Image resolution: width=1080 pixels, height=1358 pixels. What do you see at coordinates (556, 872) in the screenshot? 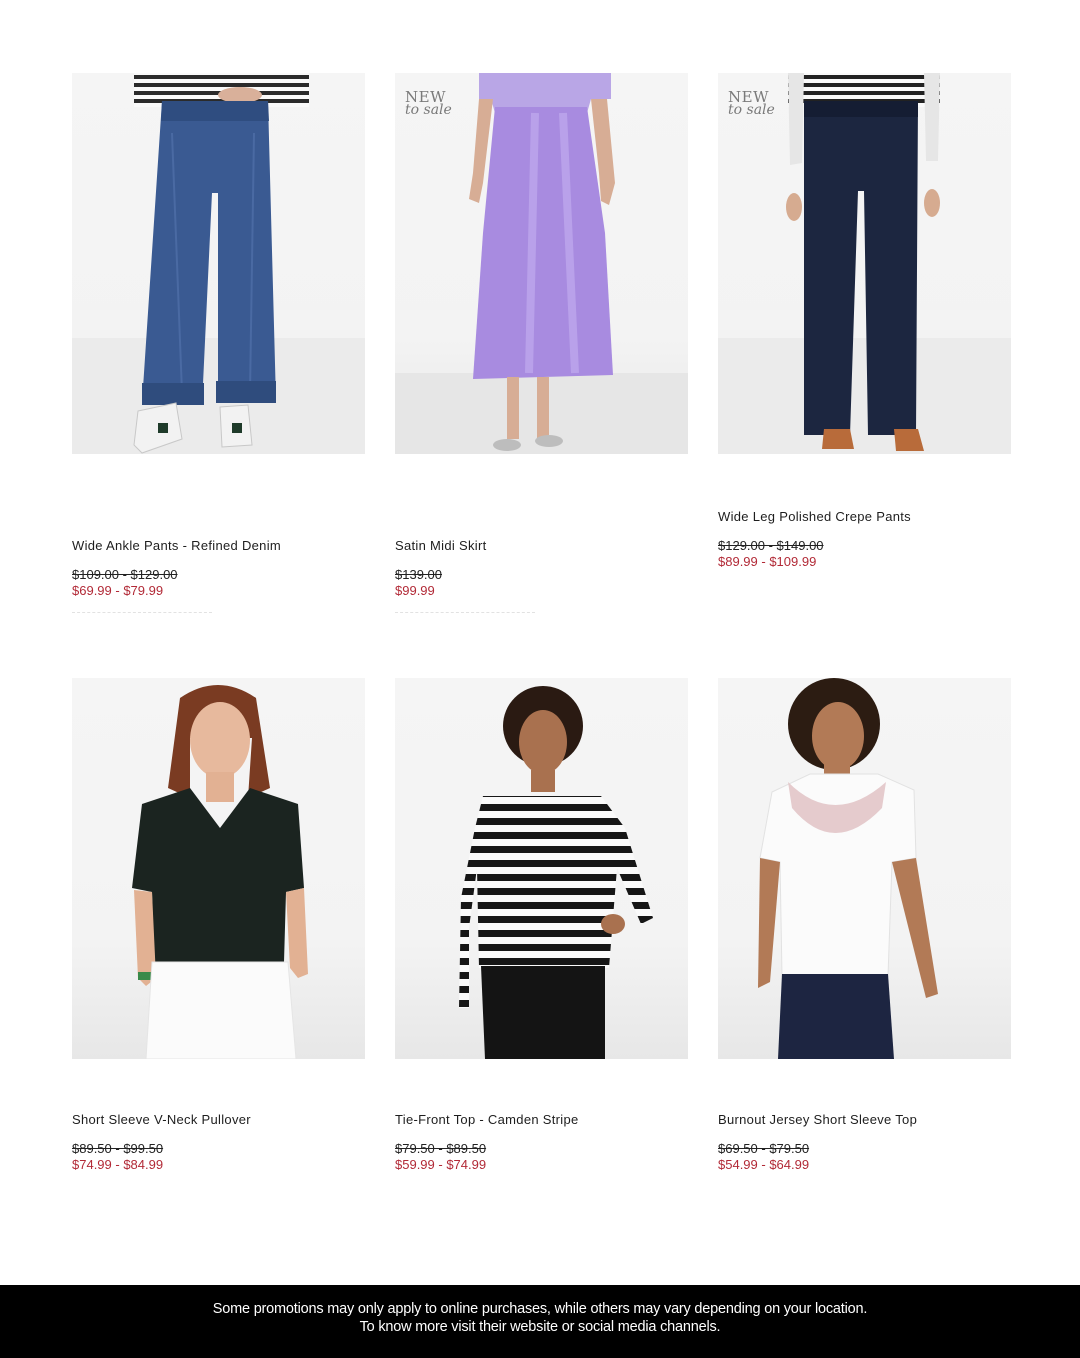
I see `striped-top-photo` at bounding box center [556, 872].